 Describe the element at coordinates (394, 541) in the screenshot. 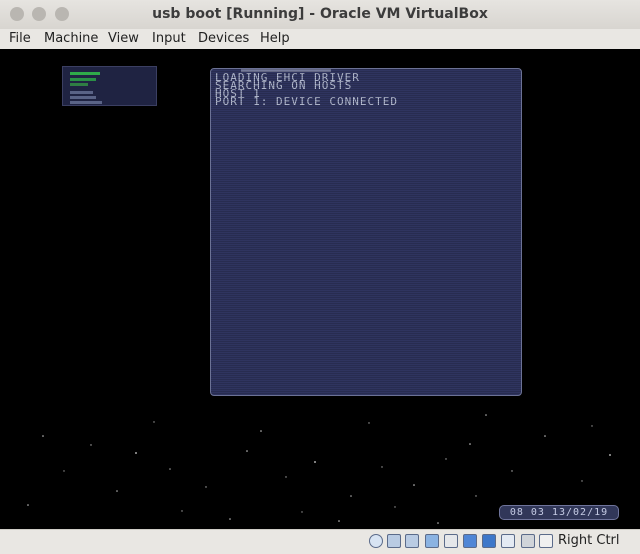

I see `usb-icon` at that location.